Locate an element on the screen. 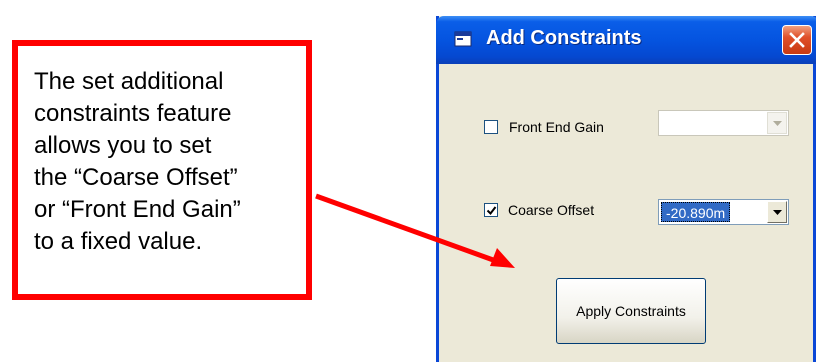 The image size is (816, 362). coarse-offset-select: -20.890m is located at coordinates (723, 212).